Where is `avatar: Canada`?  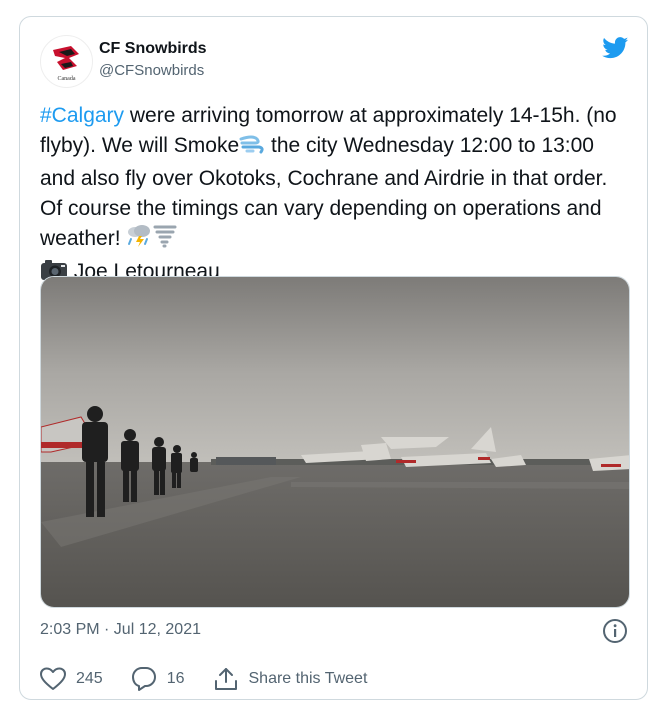
avatar: Canada is located at coordinates (66, 61).